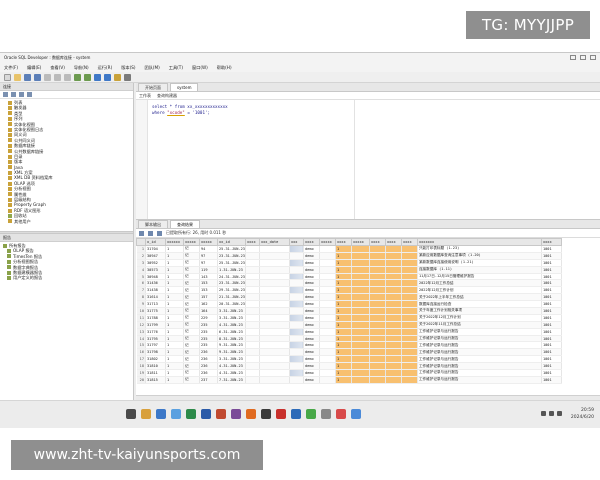 The width and height of the screenshot is (600, 480). Describe the element at coordinates (593, 57) in the screenshot. I see `close-icon` at that location.